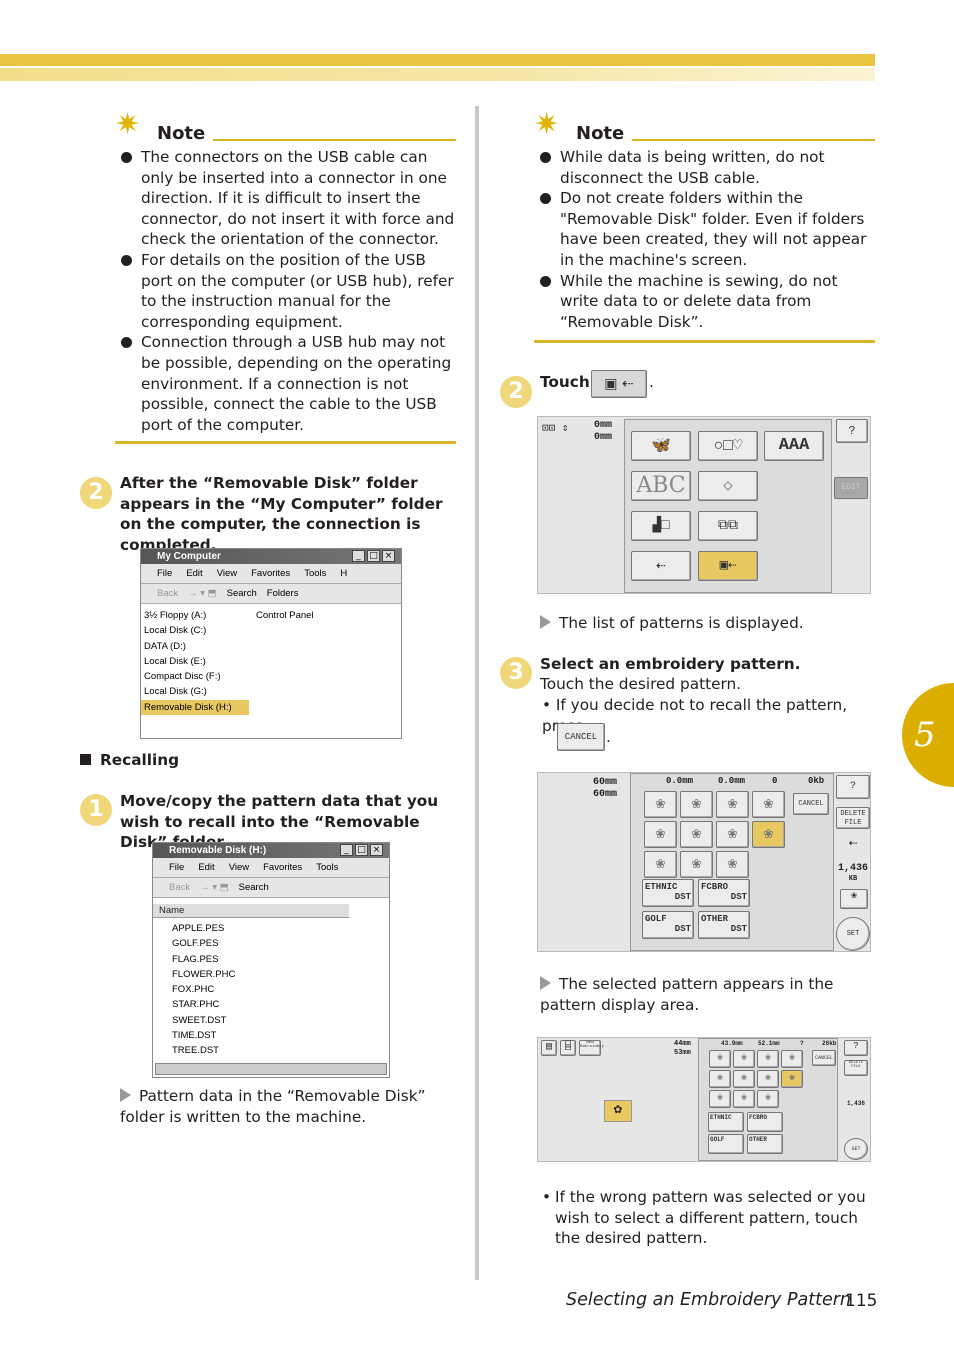 Image resolution: width=954 pixels, height=1348 pixels. Describe the element at coordinates (279, 928) in the screenshot. I see `file-item: APPLE.PES` at that location.